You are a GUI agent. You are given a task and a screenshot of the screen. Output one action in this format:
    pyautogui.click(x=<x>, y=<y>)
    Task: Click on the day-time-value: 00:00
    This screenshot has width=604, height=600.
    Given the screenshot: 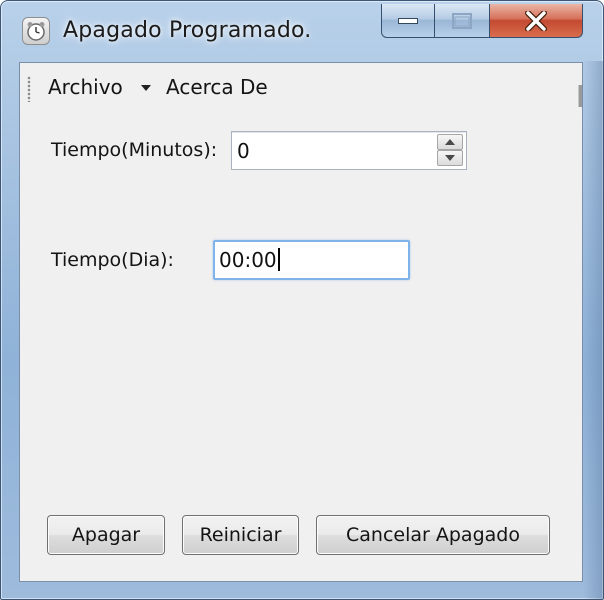 What is the action you would take?
    pyautogui.click(x=248, y=260)
    